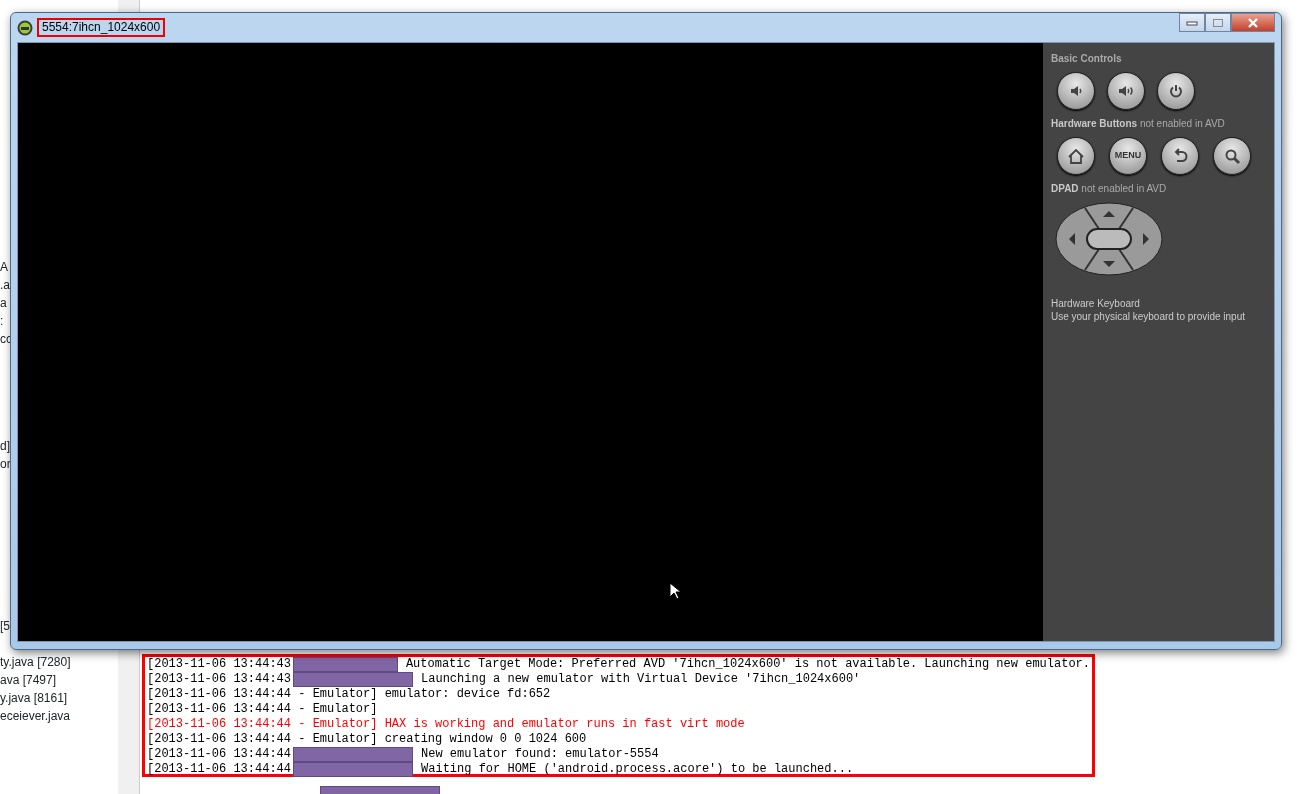 This screenshot has width=1306, height=794. Describe the element at coordinates (35, 698) in the screenshot. I see `file-tree-item: y.java [8161]` at that location.